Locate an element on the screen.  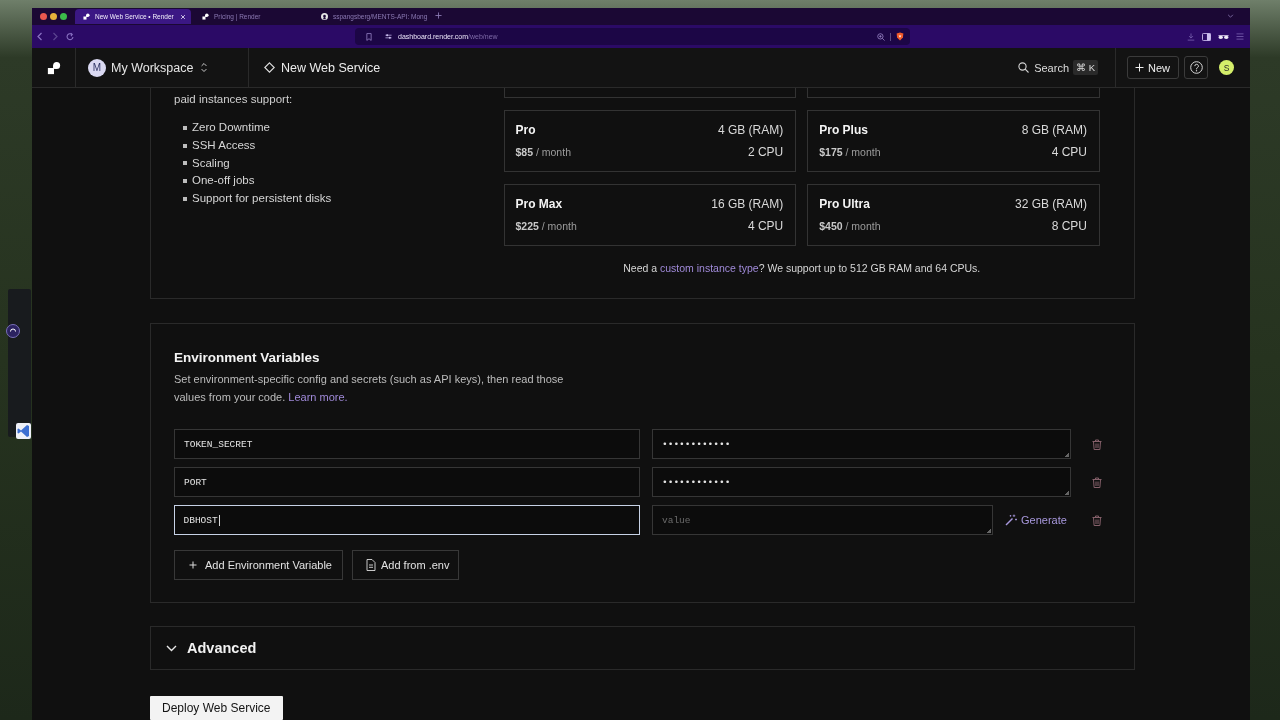
value-field: value is located at coordinates (822, 520).